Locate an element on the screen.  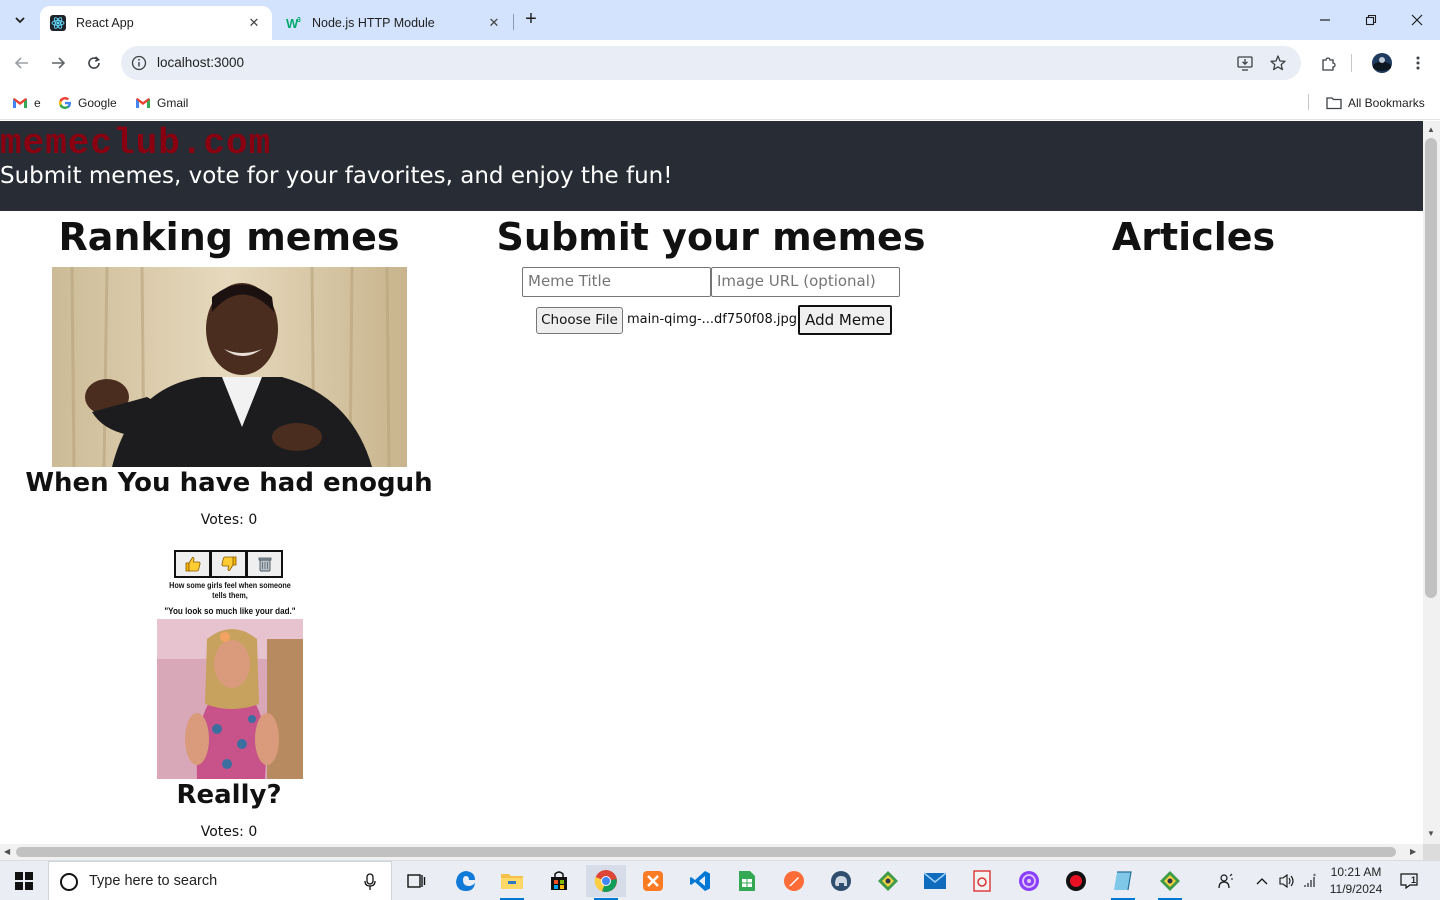
react-icon is located at coordinates (58, 23).